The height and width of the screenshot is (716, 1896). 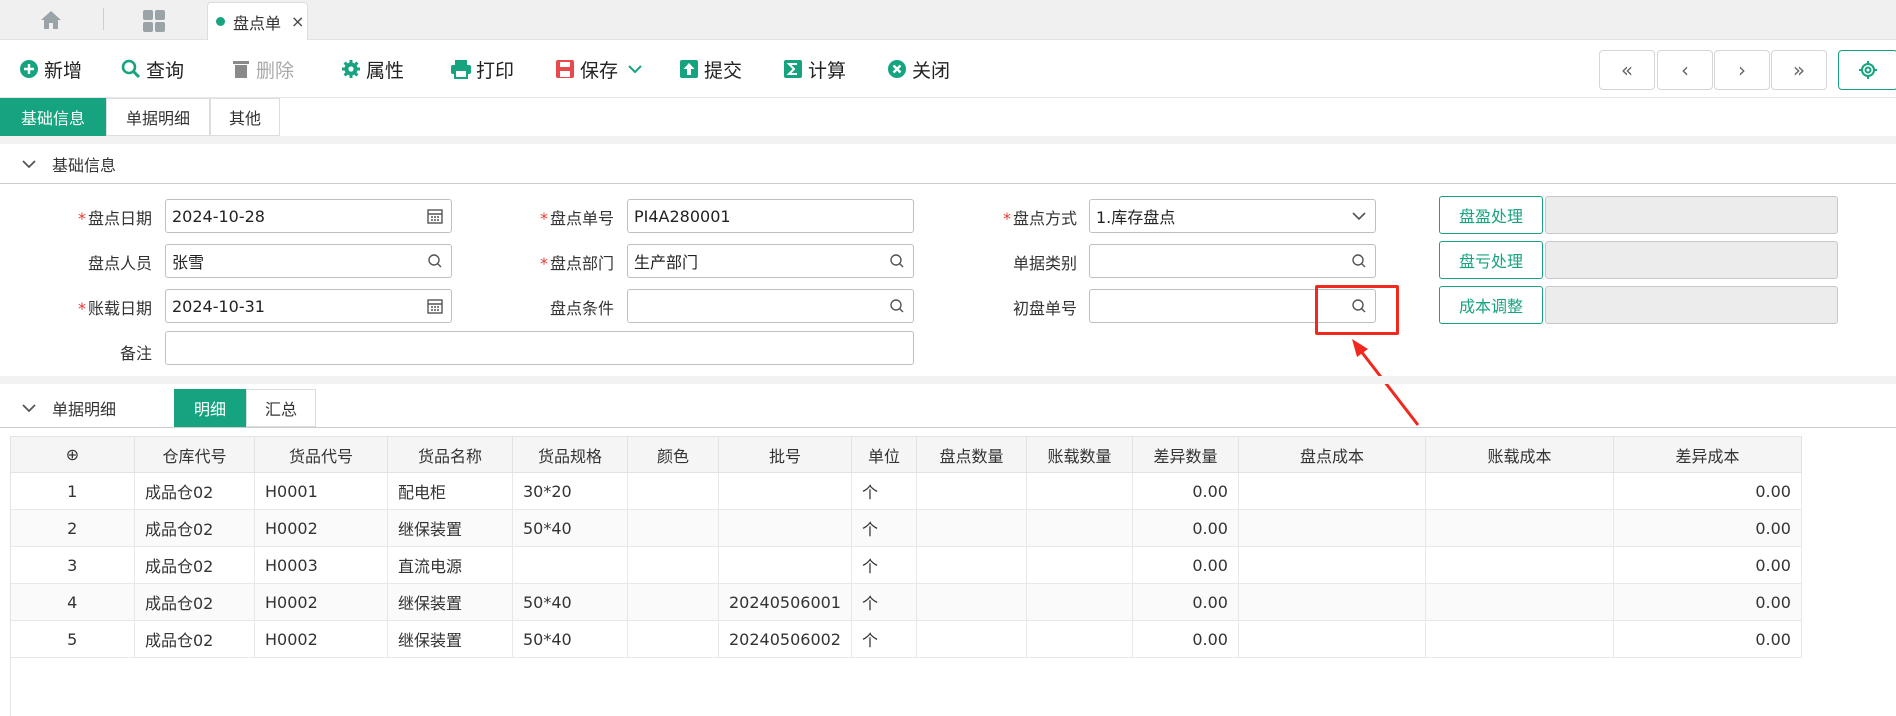 I want to click on basic-info-header: 基础信息, so click(x=948, y=164).